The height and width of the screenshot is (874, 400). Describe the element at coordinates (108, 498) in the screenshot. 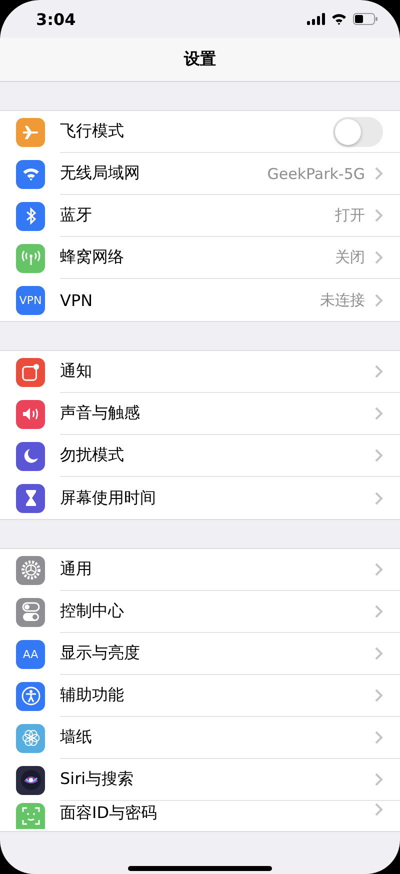

I see `row-label: 屏幕使用时间` at that location.